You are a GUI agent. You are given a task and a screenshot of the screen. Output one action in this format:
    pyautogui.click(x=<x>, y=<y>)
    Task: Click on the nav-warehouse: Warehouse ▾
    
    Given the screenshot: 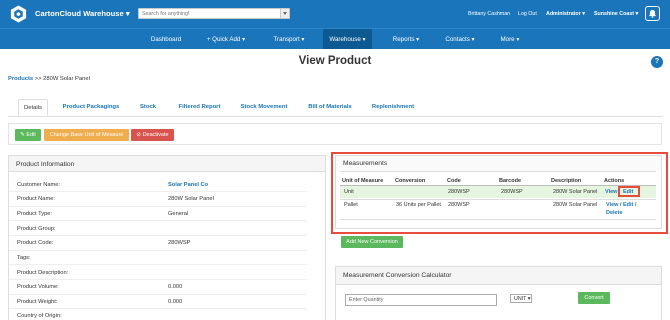 What is the action you would take?
    pyautogui.click(x=347, y=39)
    